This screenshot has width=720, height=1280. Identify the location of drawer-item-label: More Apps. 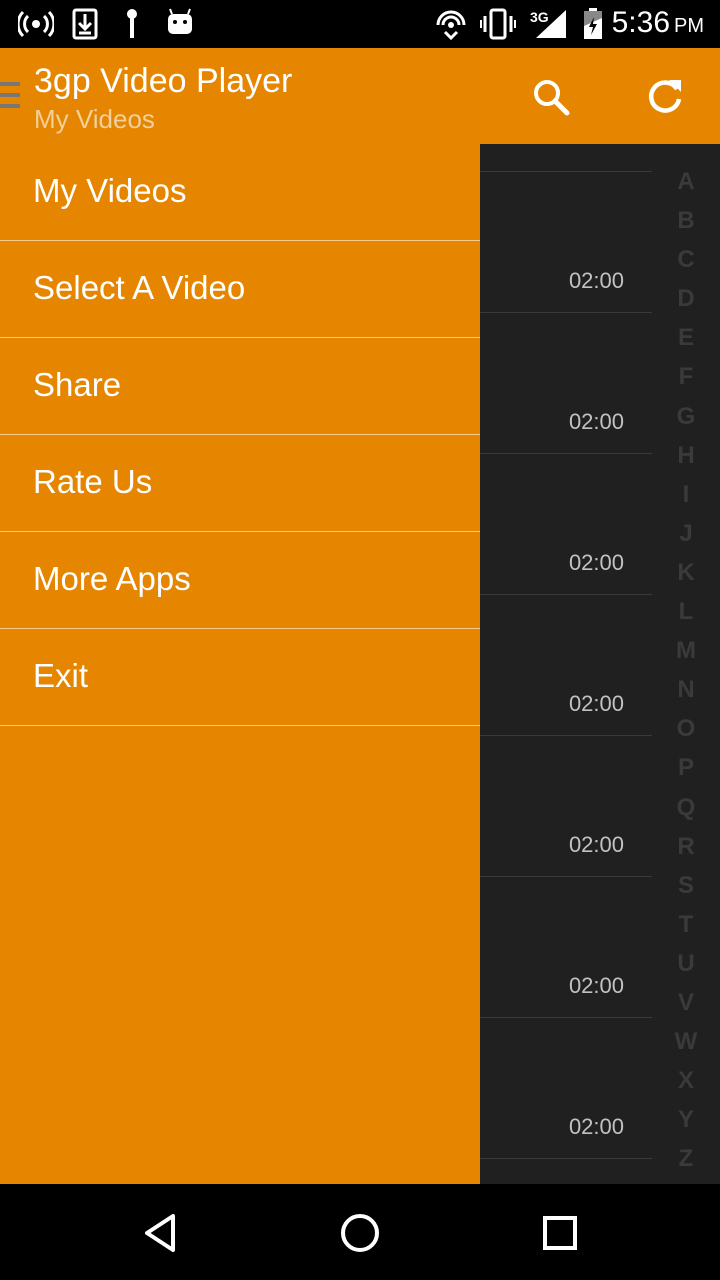
(112, 578).